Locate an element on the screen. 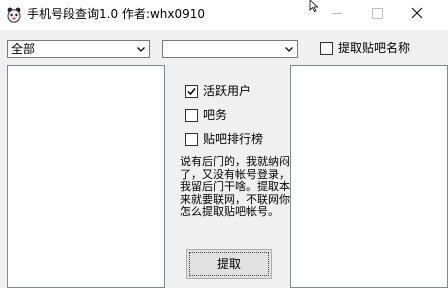 This screenshot has width=448, height=288. extract-button: 提取 is located at coordinates (229, 264).